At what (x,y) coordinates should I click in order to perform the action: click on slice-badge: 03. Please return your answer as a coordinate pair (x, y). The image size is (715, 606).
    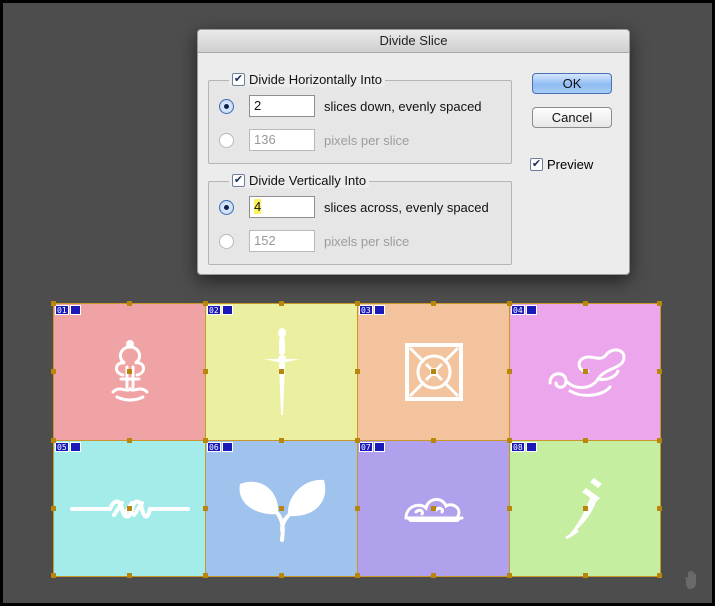
    Looking at the image, I should click on (372, 310).